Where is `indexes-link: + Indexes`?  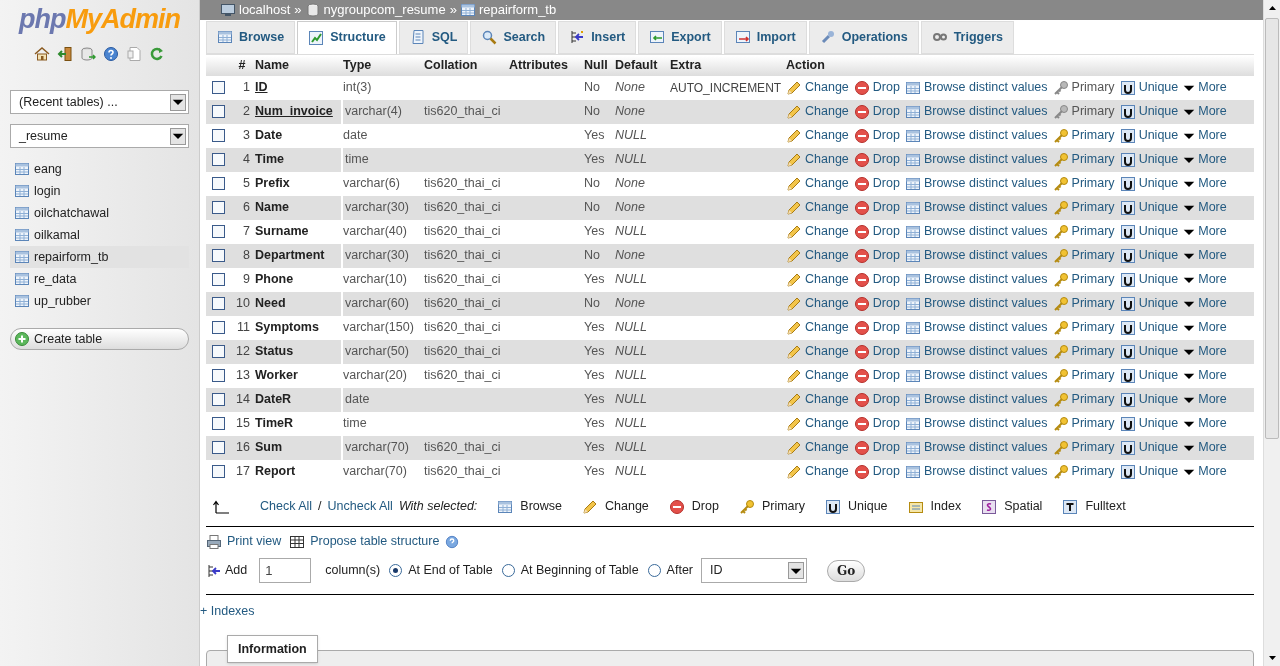
indexes-link: + Indexes is located at coordinates (227, 611).